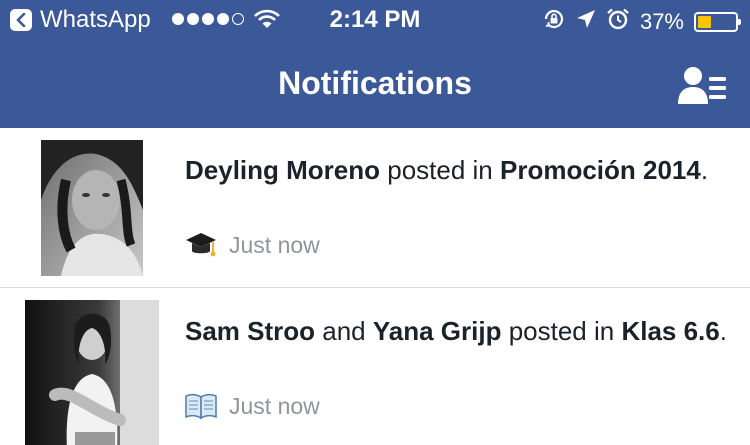  I want to click on notification-text: Deyling Moreno posted in Promoción 2014., so click(457, 170).